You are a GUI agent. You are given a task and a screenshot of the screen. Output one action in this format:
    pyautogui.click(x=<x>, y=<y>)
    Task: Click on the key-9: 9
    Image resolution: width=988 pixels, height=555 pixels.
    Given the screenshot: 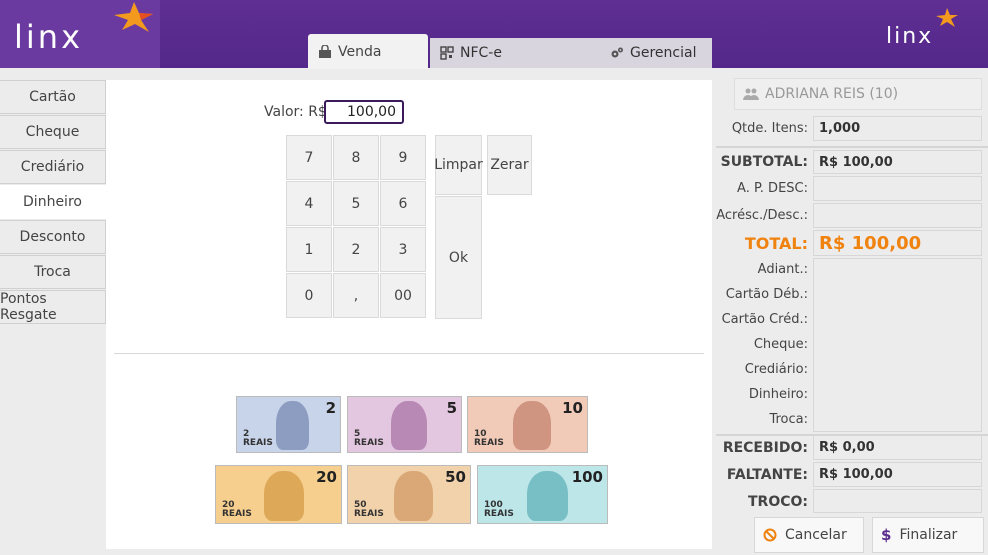 What is the action you would take?
    pyautogui.click(x=403, y=157)
    